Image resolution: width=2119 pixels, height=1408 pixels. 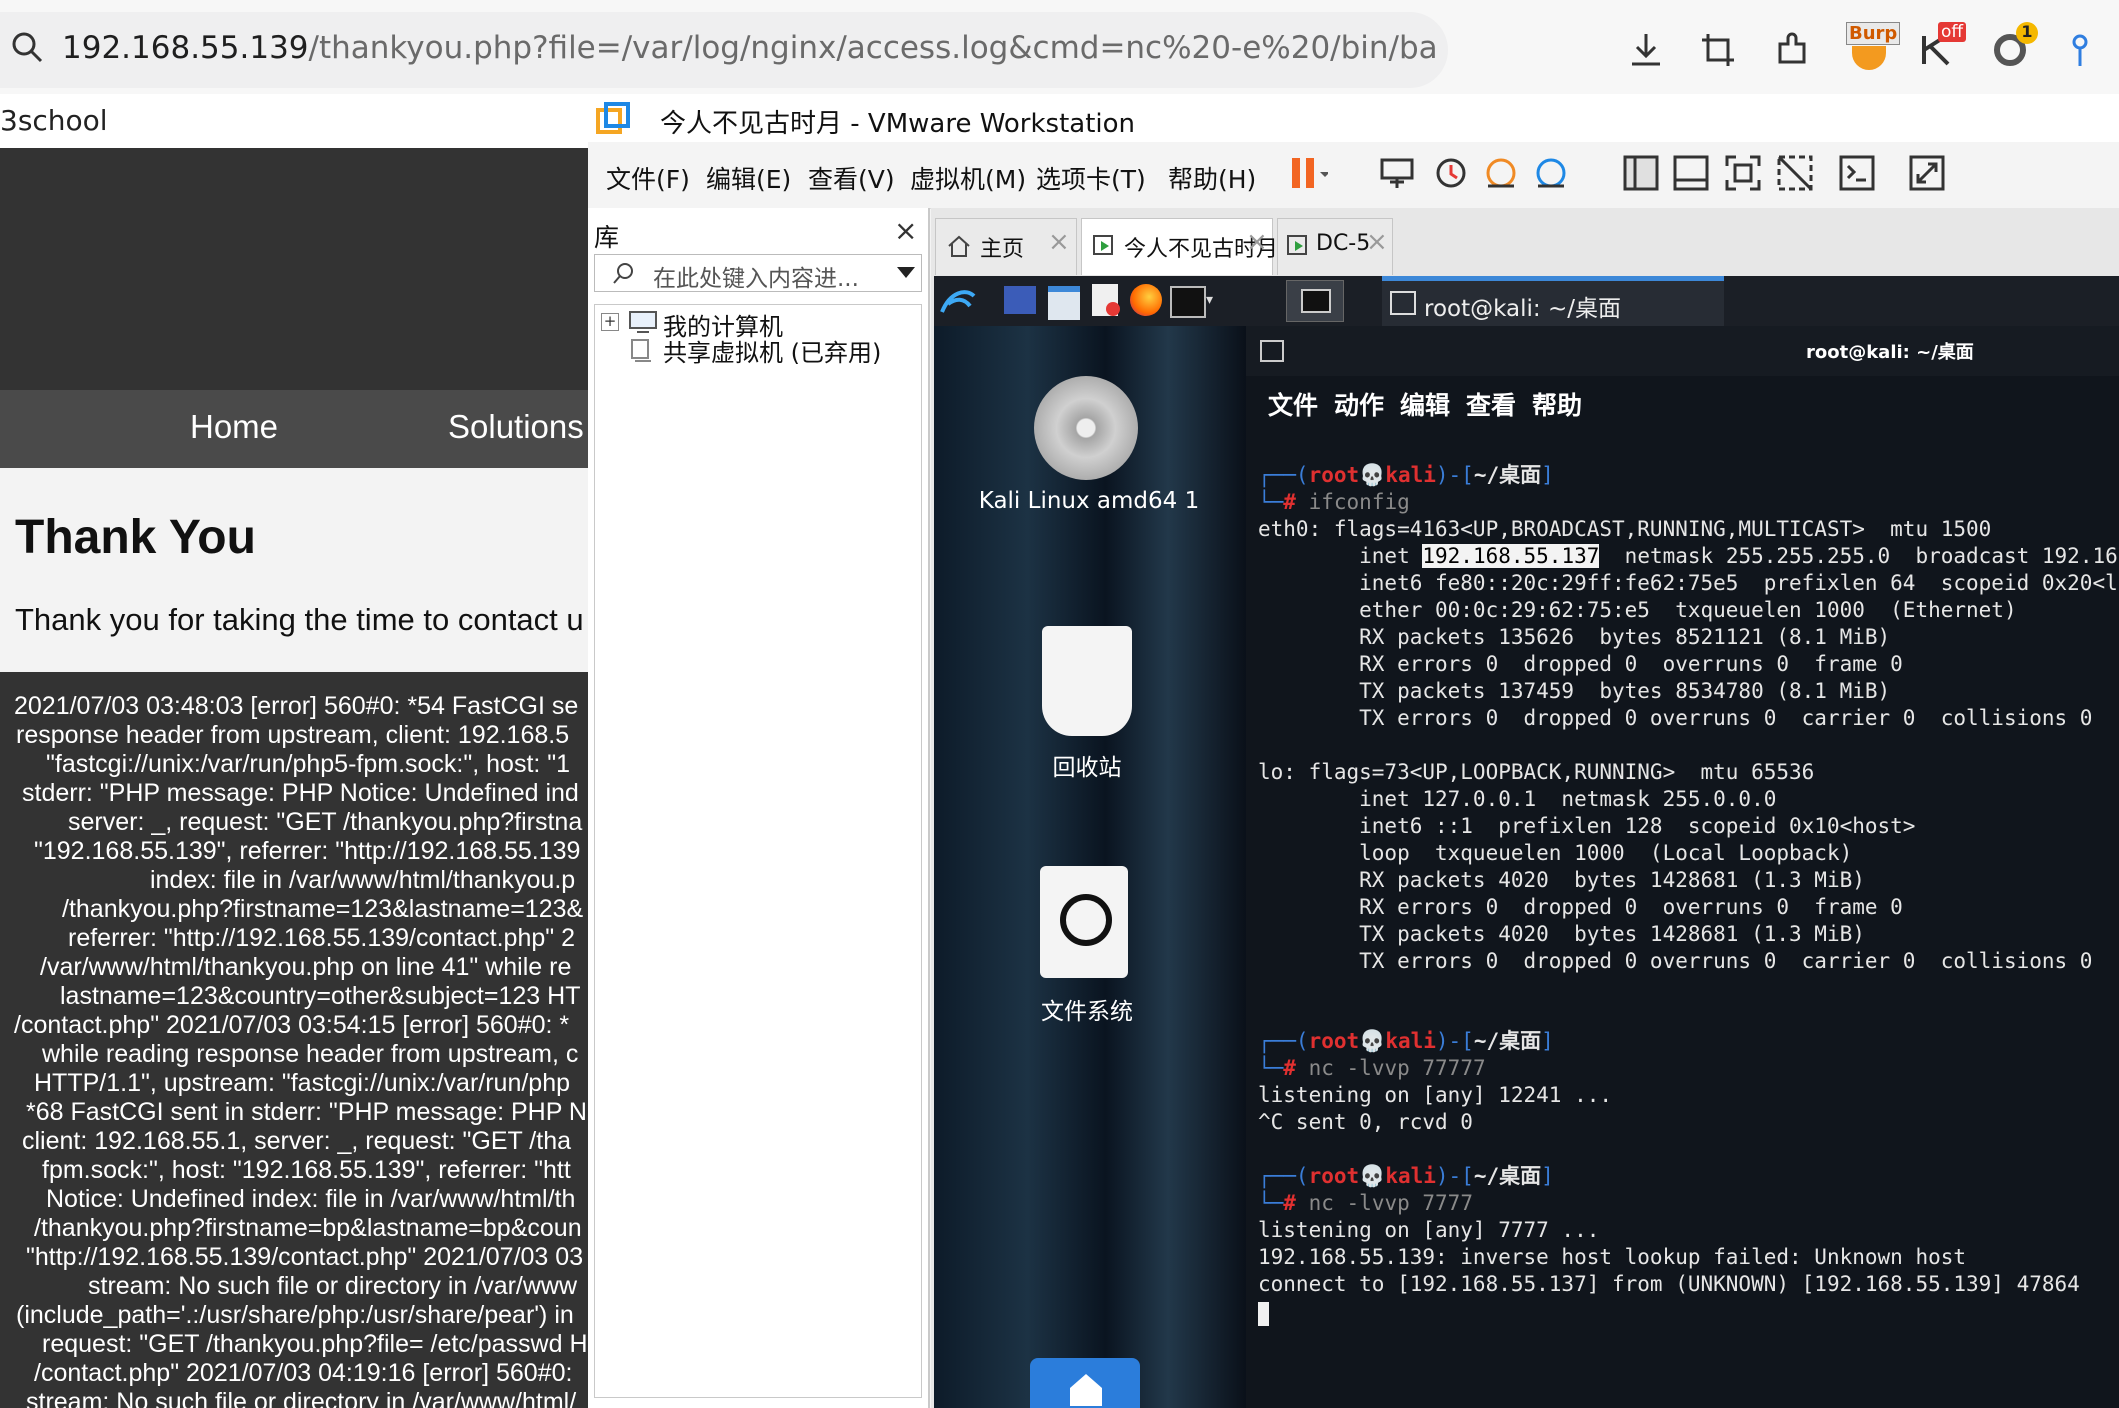 What do you see at coordinates (1718, 50) in the screenshot?
I see `crop-icon` at bounding box center [1718, 50].